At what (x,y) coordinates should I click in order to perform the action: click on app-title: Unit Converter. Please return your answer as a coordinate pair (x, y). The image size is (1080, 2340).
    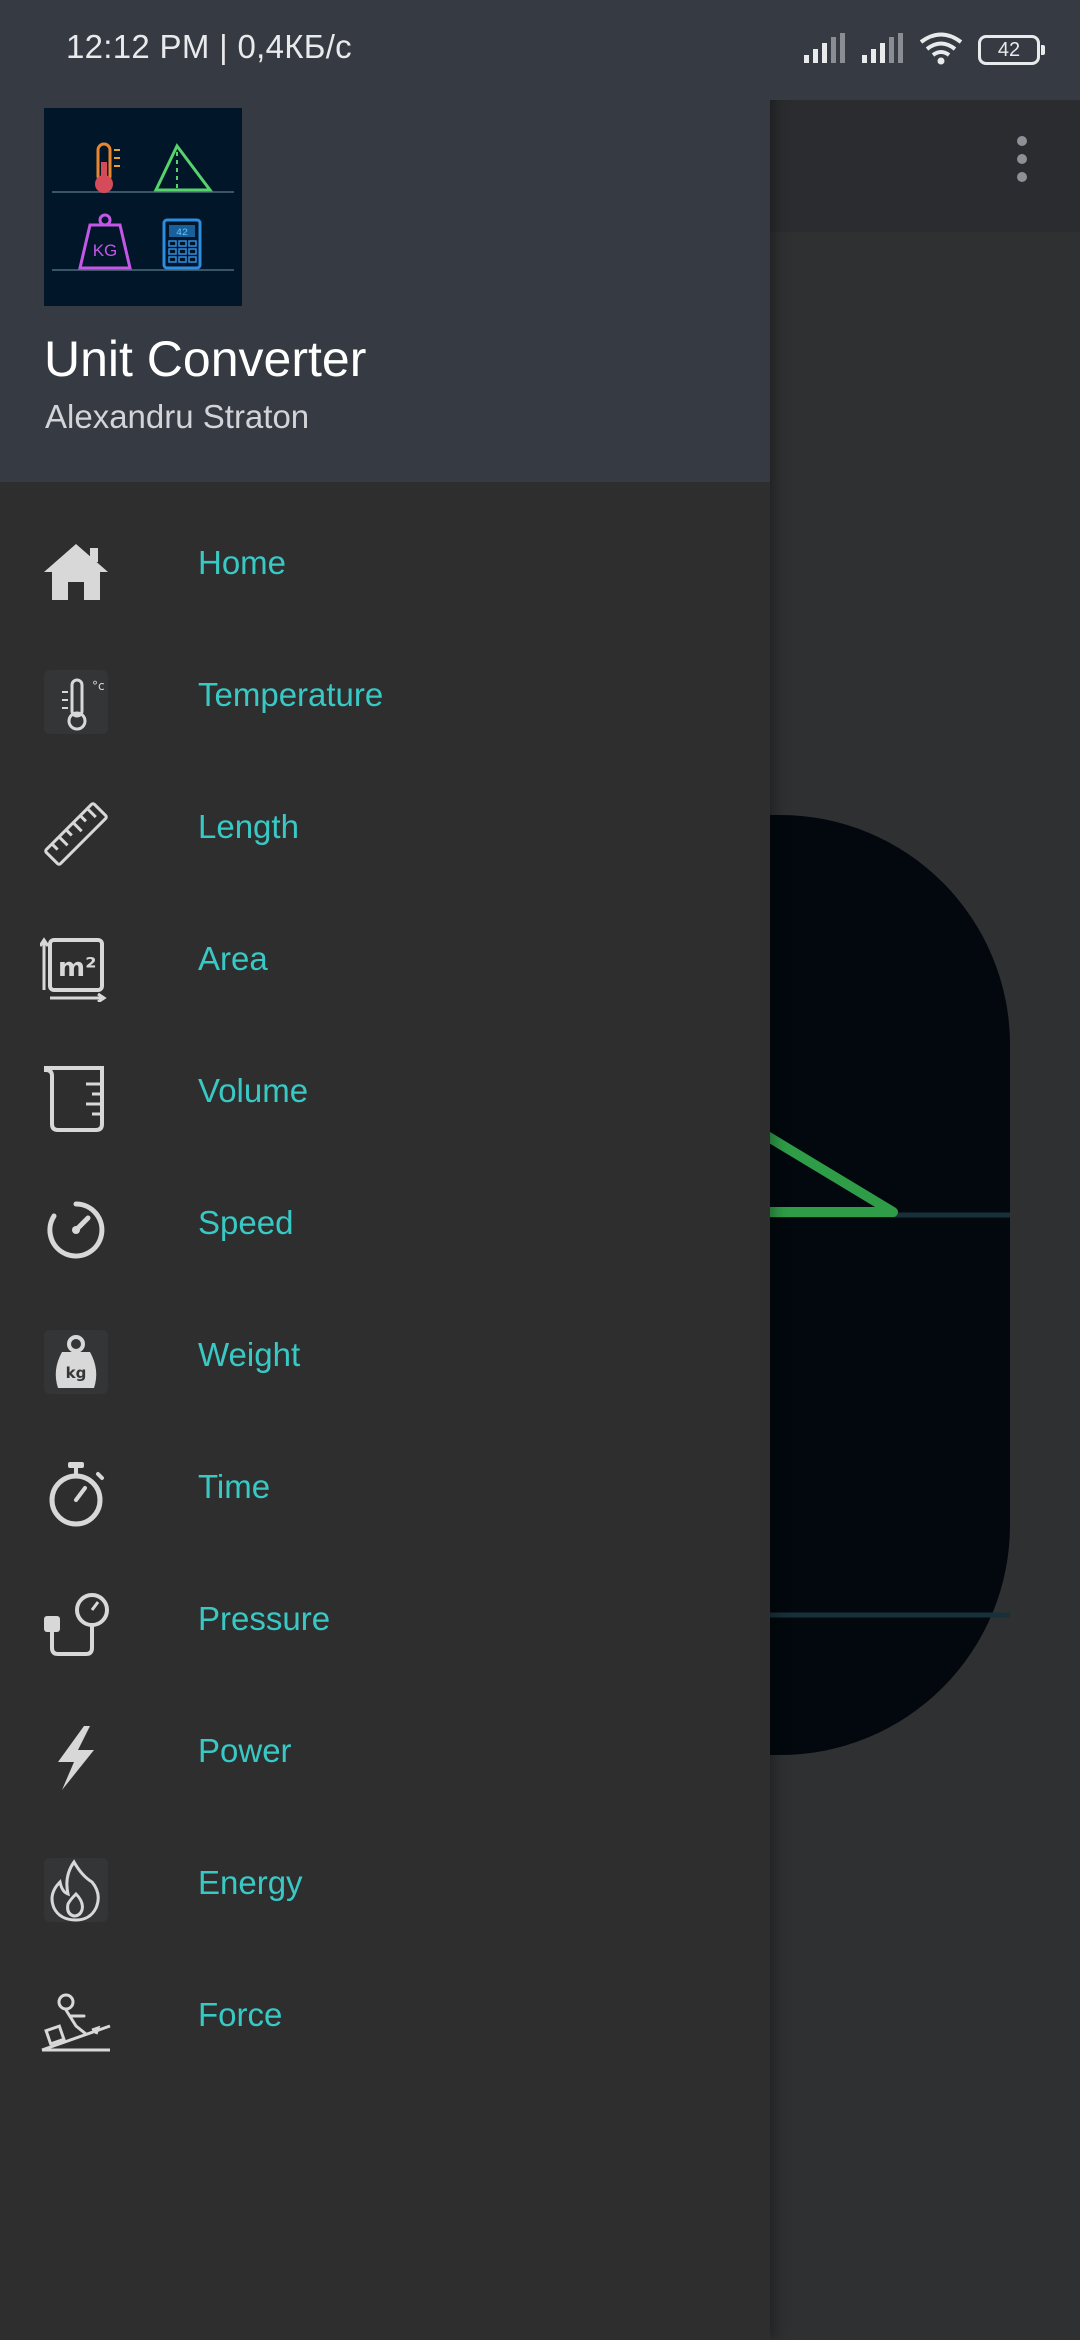
    Looking at the image, I should click on (205, 359).